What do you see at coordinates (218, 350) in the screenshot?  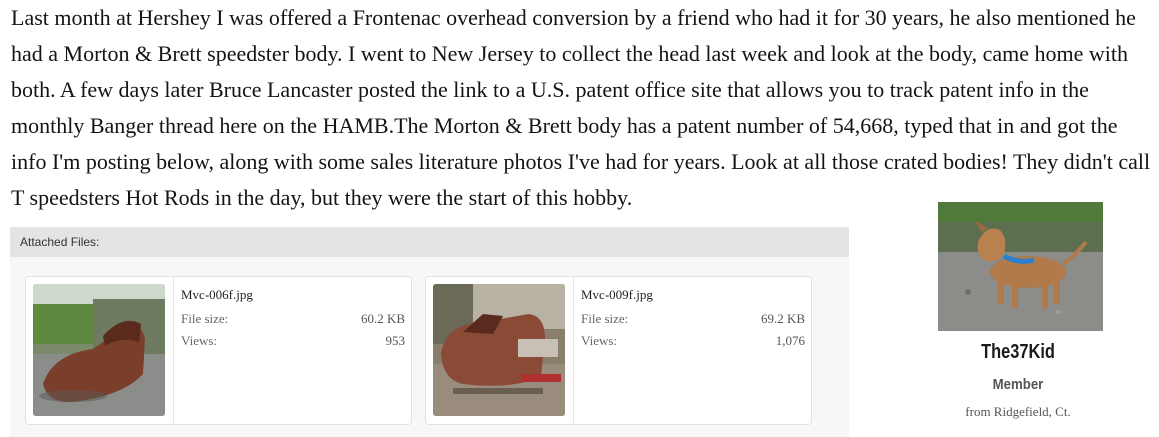 I see `attachment-card: Mvc-006f.jpg File size: 60.2 KB Views: 953` at bounding box center [218, 350].